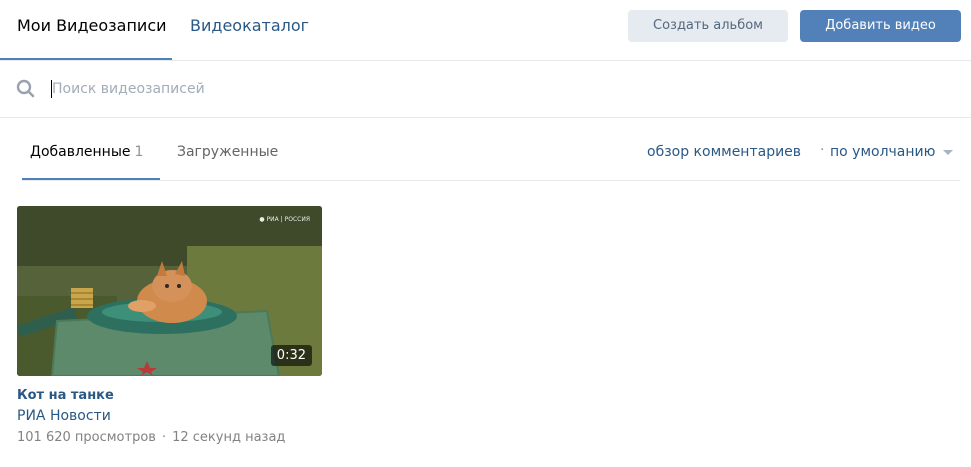 The width and height of the screenshot is (971, 467). Describe the element at coordinates (708, 26) in the screenshot. I see `create-album-button: Создать альбом` at that location.